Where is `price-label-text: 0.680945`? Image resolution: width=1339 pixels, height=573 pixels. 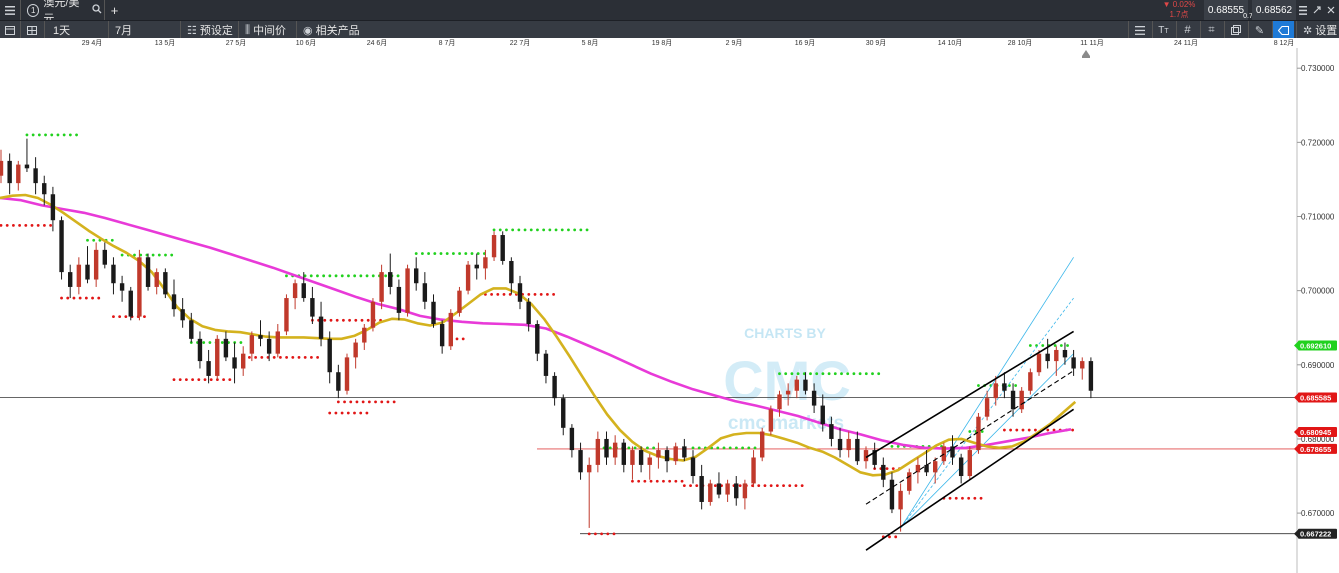
price-label-text: 0.680945 is located at coordinates (1315, 432).